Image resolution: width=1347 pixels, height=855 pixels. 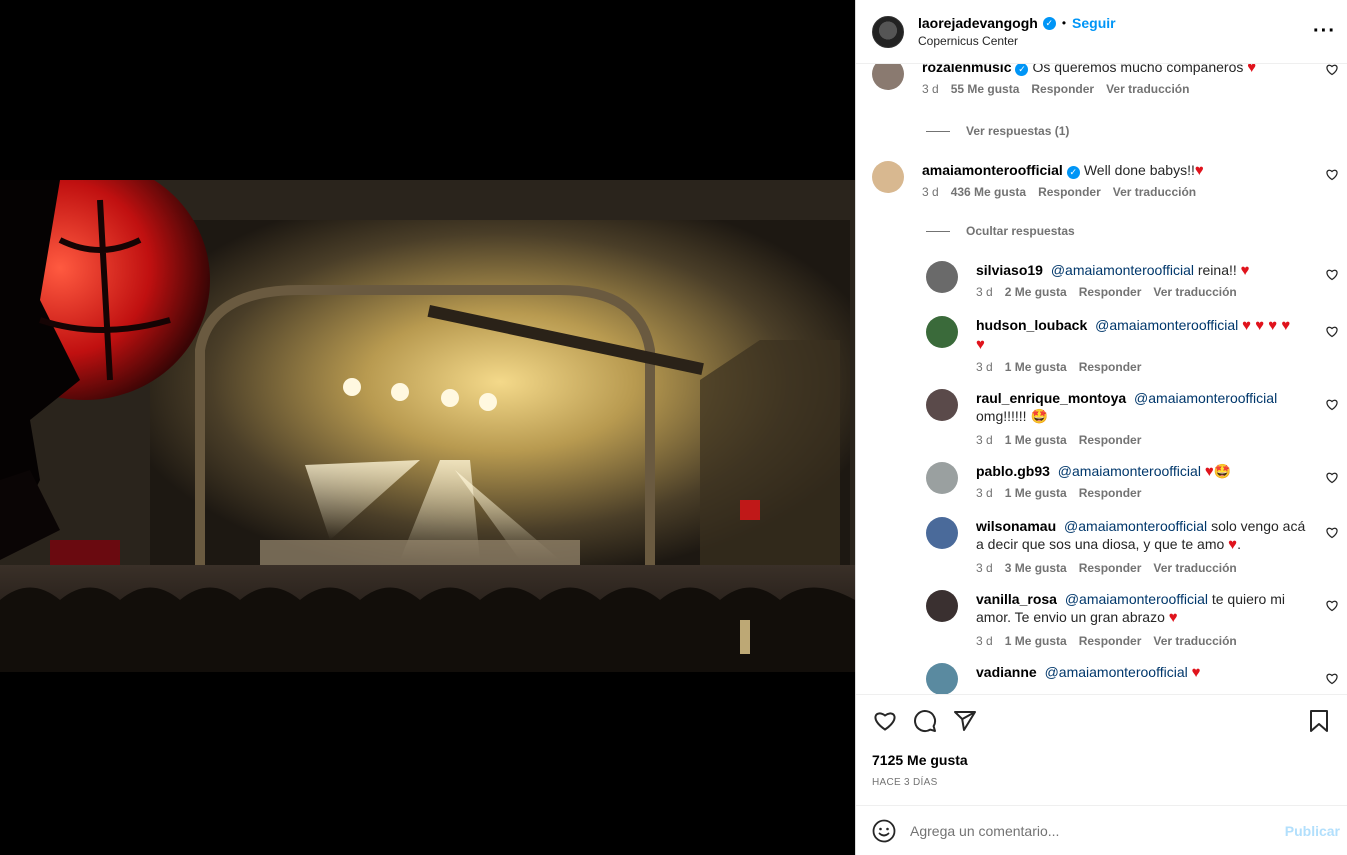 I want to click on reply-meta: 3 d 2 Me gusta Responder Ver traducción, so click(x=1106, y=292).